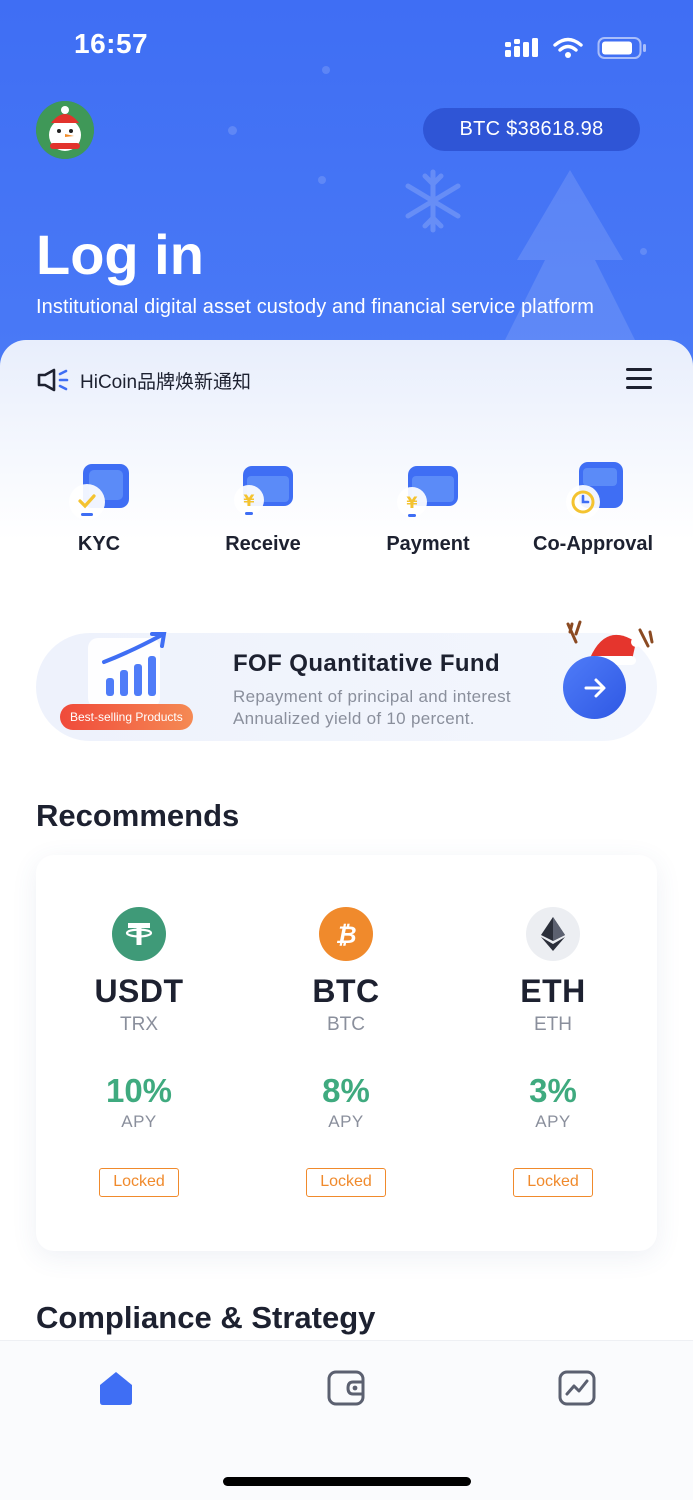 The height and width of the screenshot is (1500, 693). I want to click on recommend-symbol: ETH, so click(553, 991).